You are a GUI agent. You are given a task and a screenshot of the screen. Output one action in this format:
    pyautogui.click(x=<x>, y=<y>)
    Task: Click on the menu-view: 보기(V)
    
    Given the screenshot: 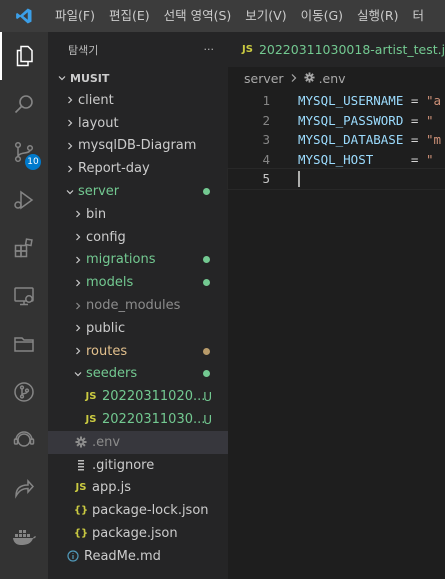 What is the action you would take?
    pyautogui.click(x=265, y=16)
    